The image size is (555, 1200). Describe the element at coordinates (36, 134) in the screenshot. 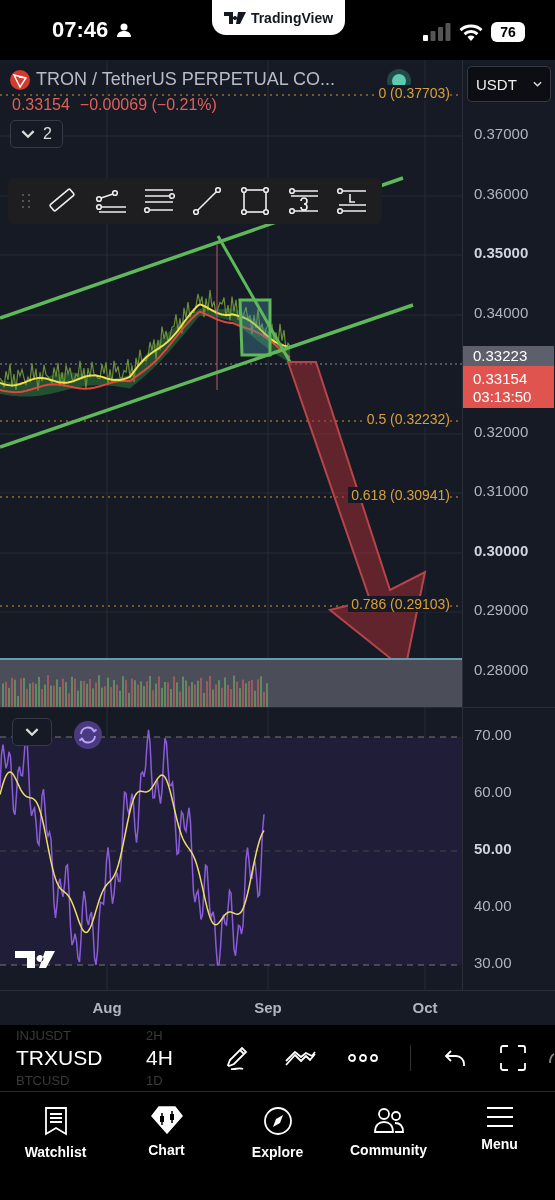

I see `indicators-toggle: 2` at that location.